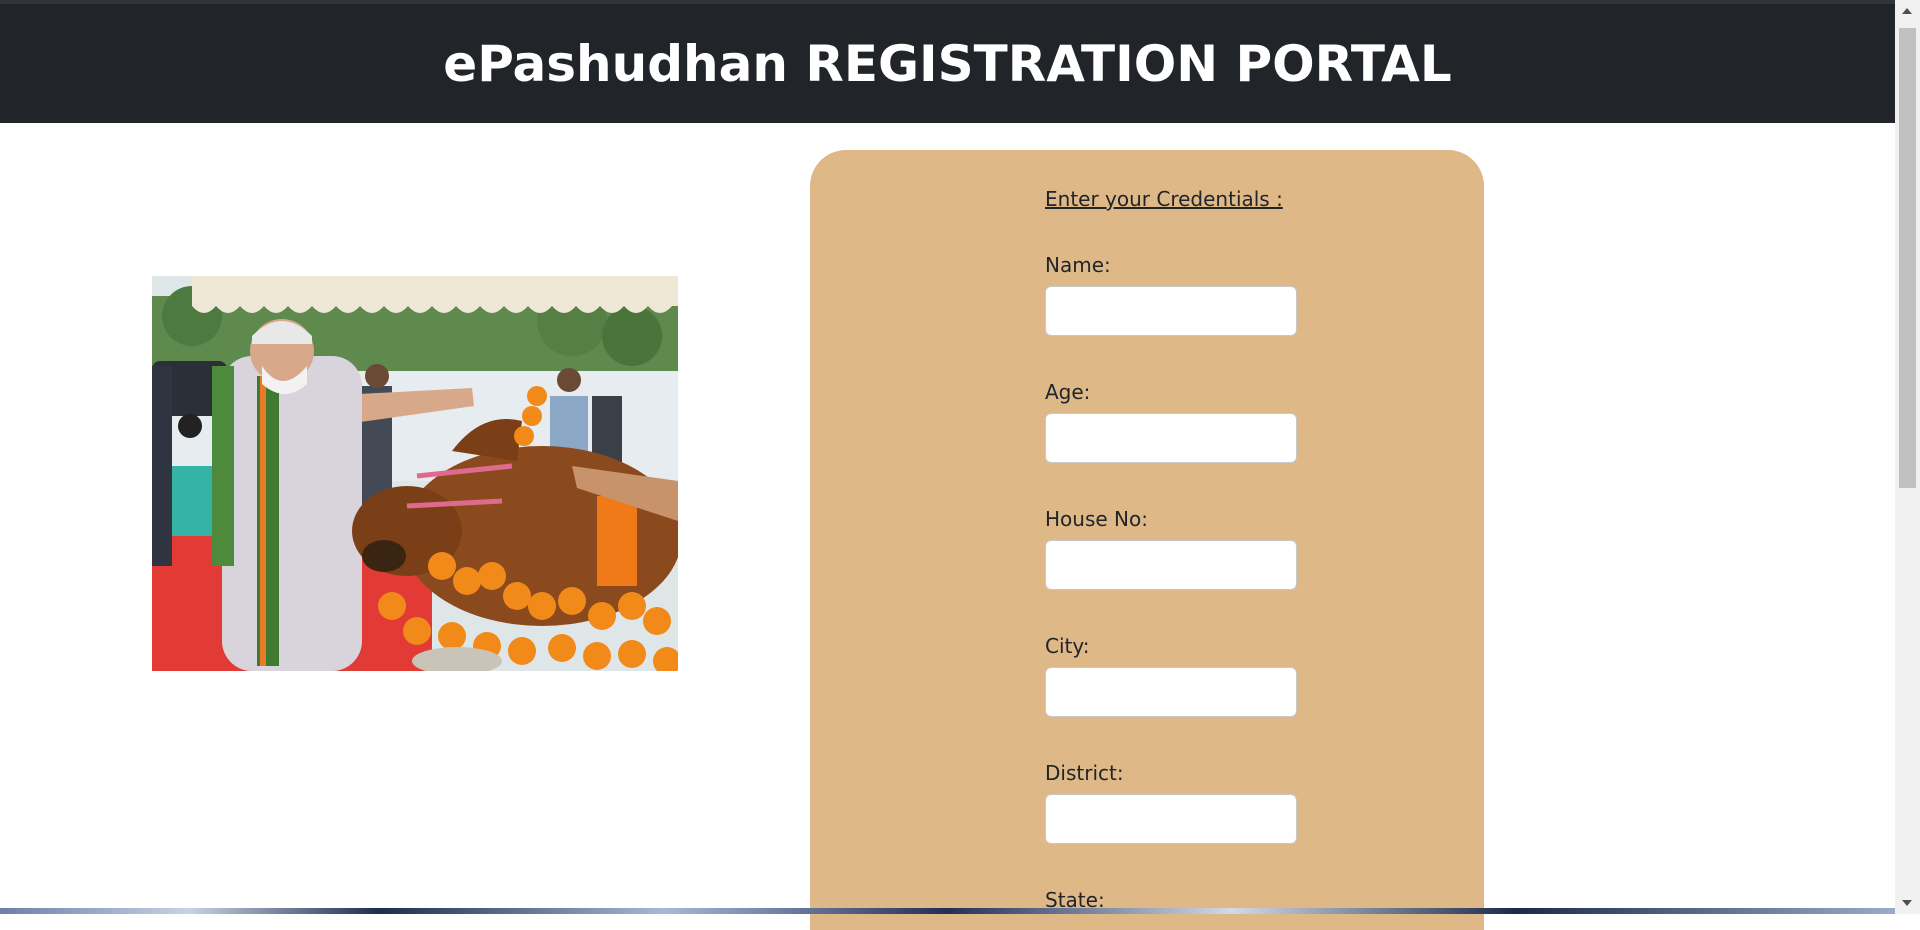 Image resolution: width=1920 pixels, height=930 pixels. I want to click on page-header: ePashudhan REGISTRATION PORTAL, so click(947, 63).